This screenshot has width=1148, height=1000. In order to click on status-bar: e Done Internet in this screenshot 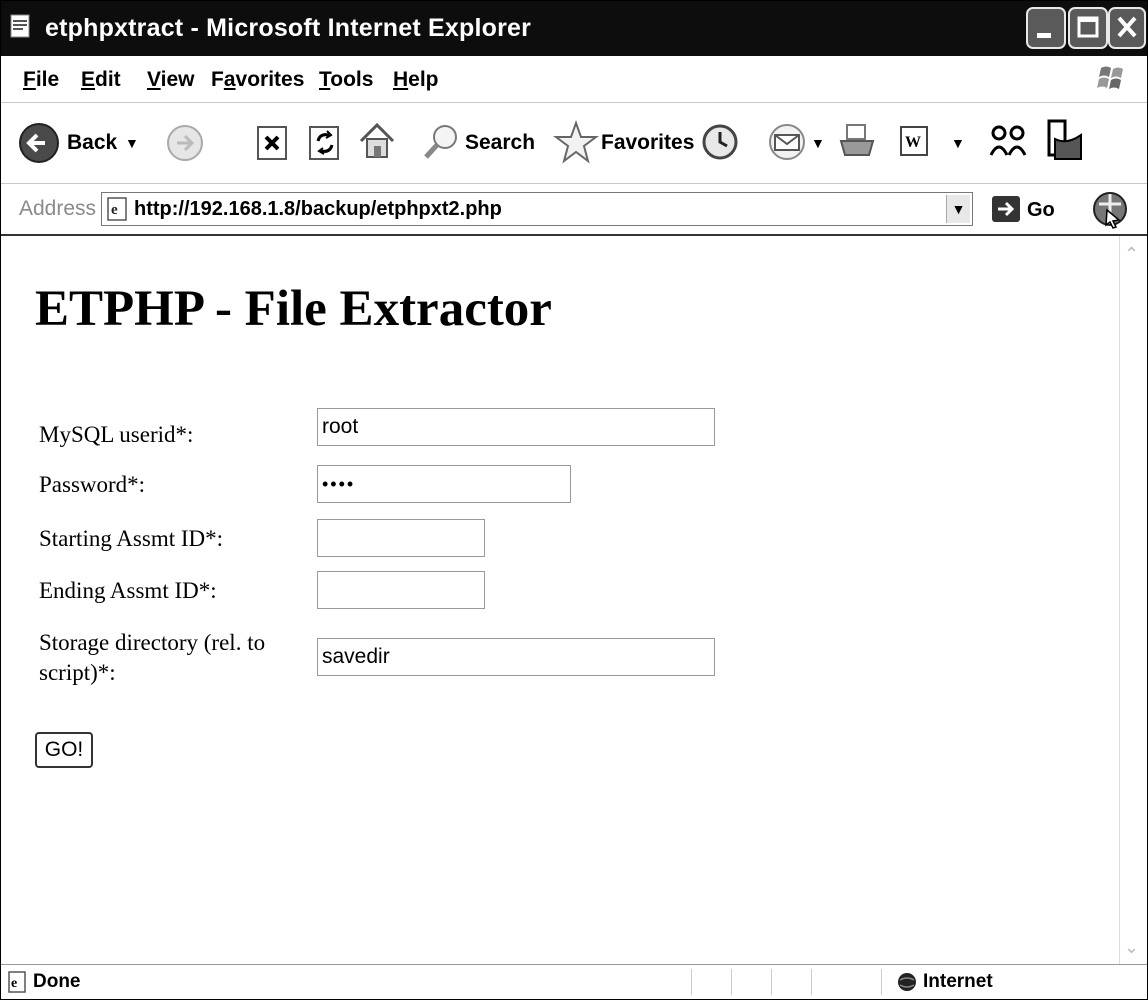, I will do `click(574, 981)`.